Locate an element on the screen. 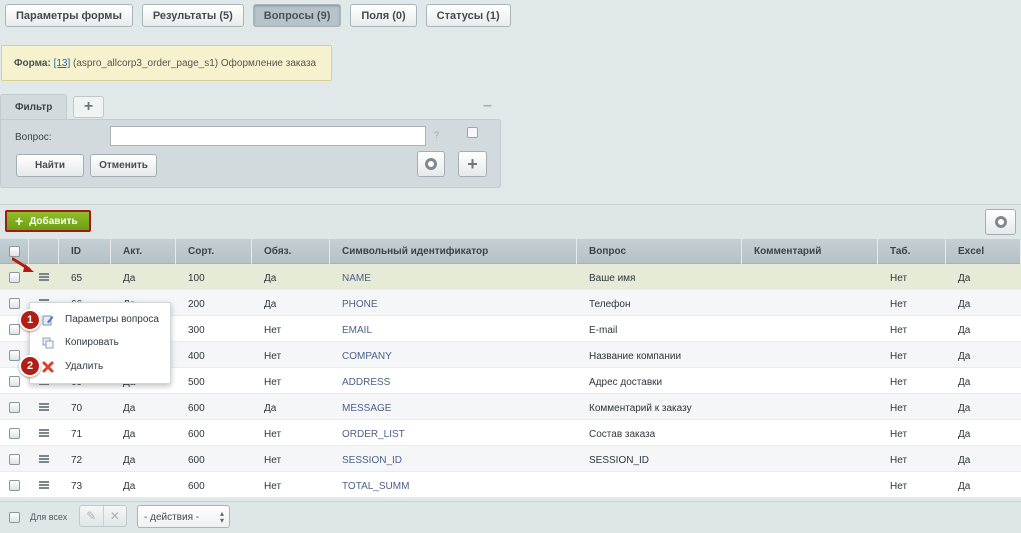 Image resolution: width=1021 pixels, height=533 pixels. tab-statuses: Статусы (1) is located at coordinates (468, 15).